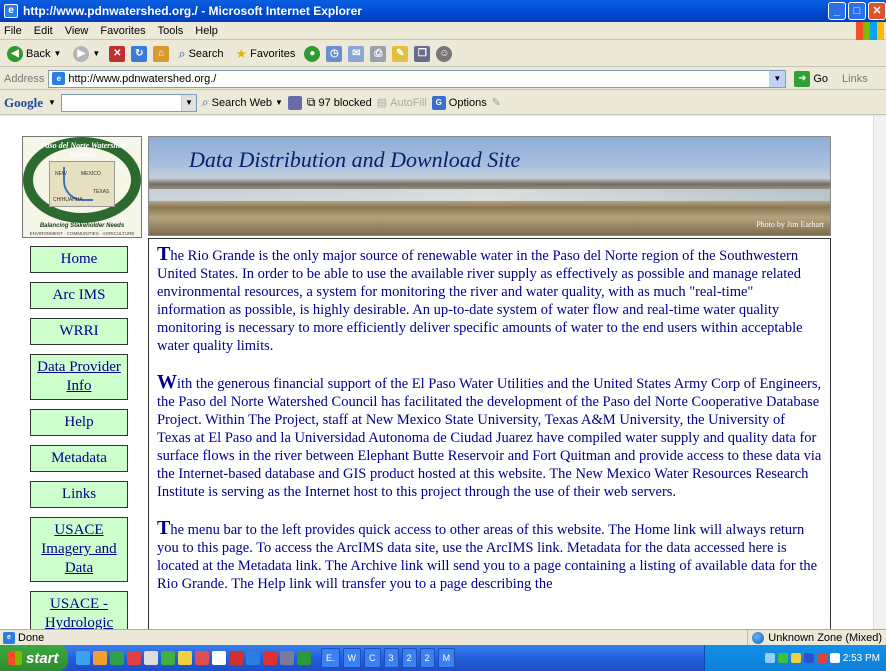 The height and width of the screenshot is (671, 886). I want to click on options-button: G Options, so click(459, 102).